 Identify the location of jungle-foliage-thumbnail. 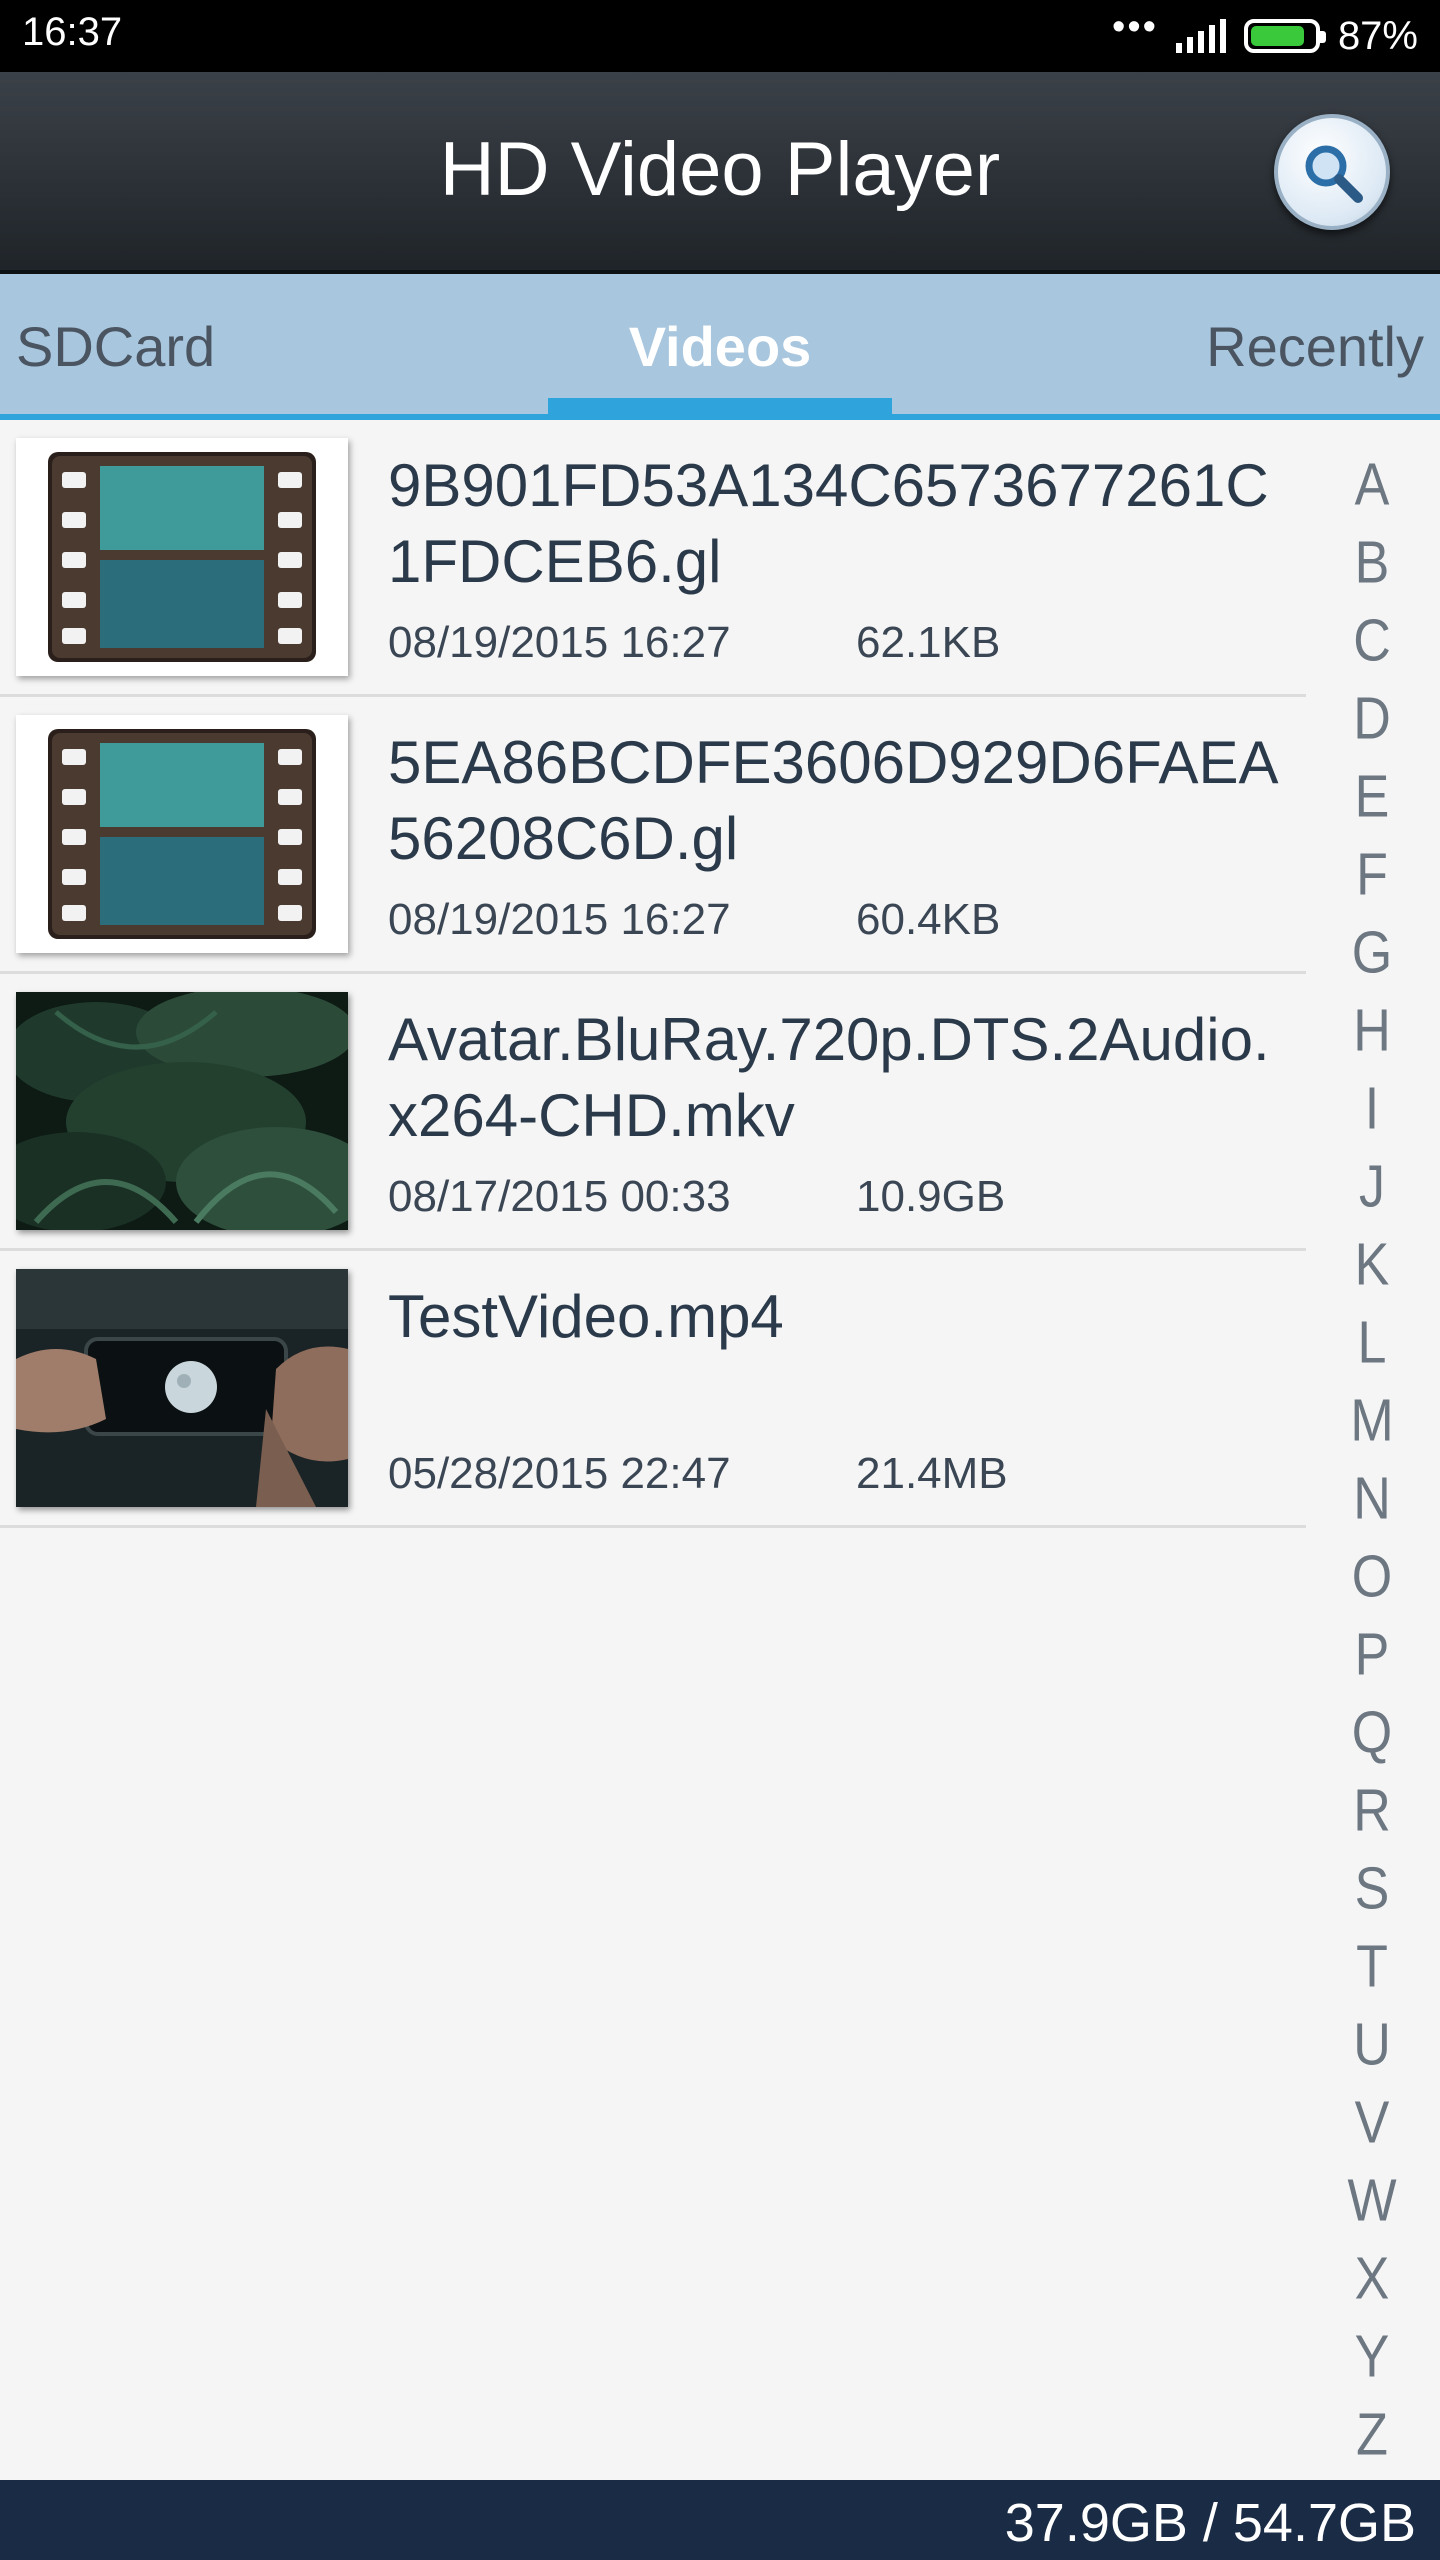
(188, 1112).